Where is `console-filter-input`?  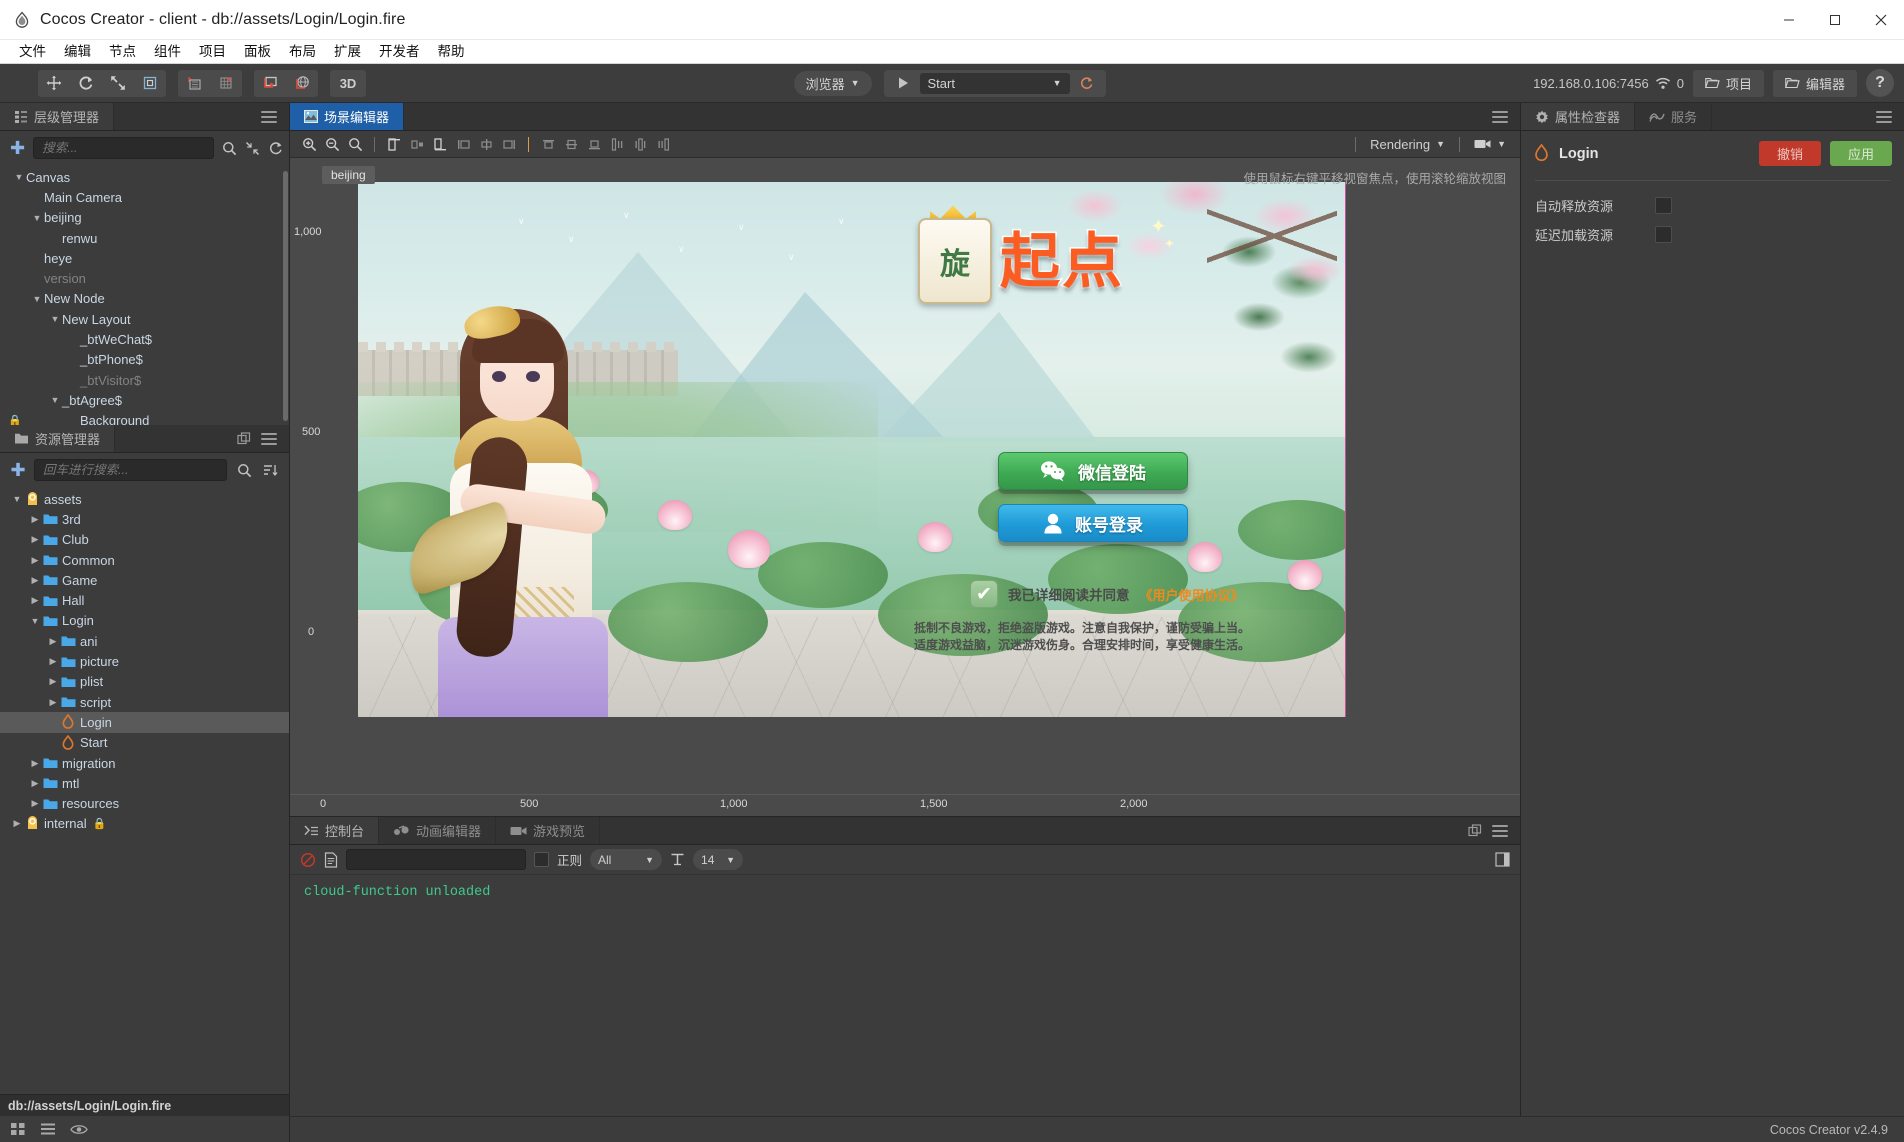 console-filter-input is located at coordinates (436, 859).